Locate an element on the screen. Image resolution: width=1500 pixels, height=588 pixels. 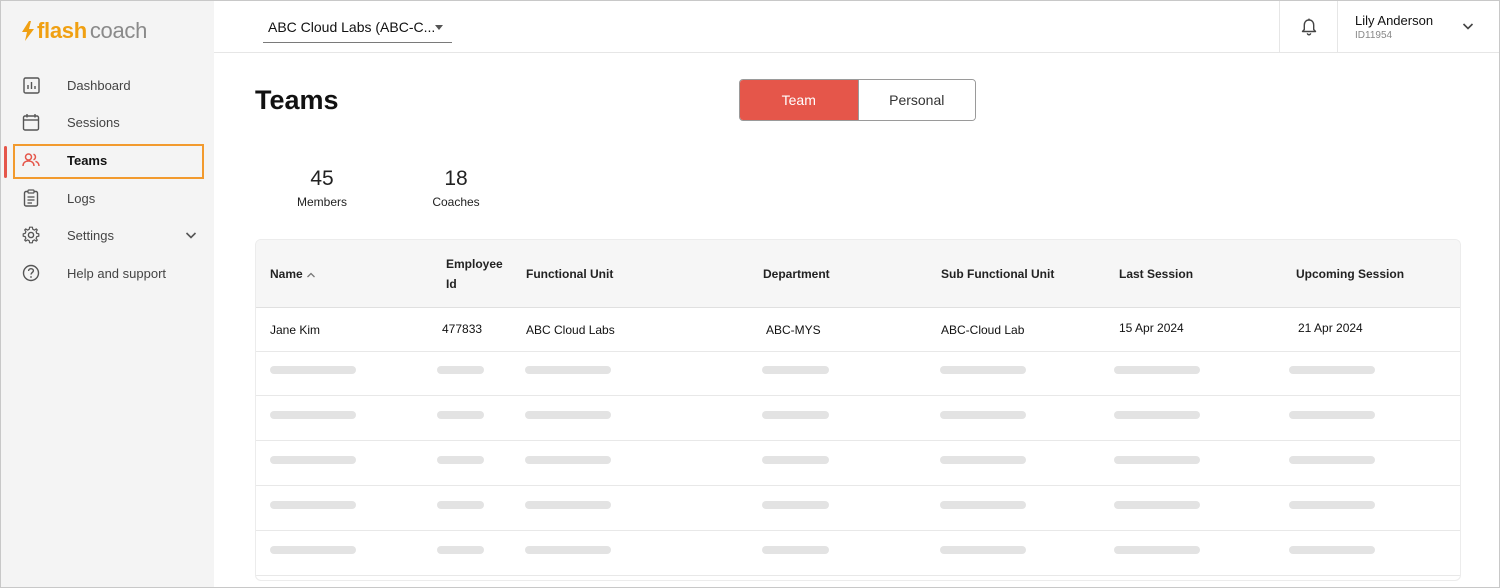
sidebar-item-label: Sessions is located at coordinates (93, 122).